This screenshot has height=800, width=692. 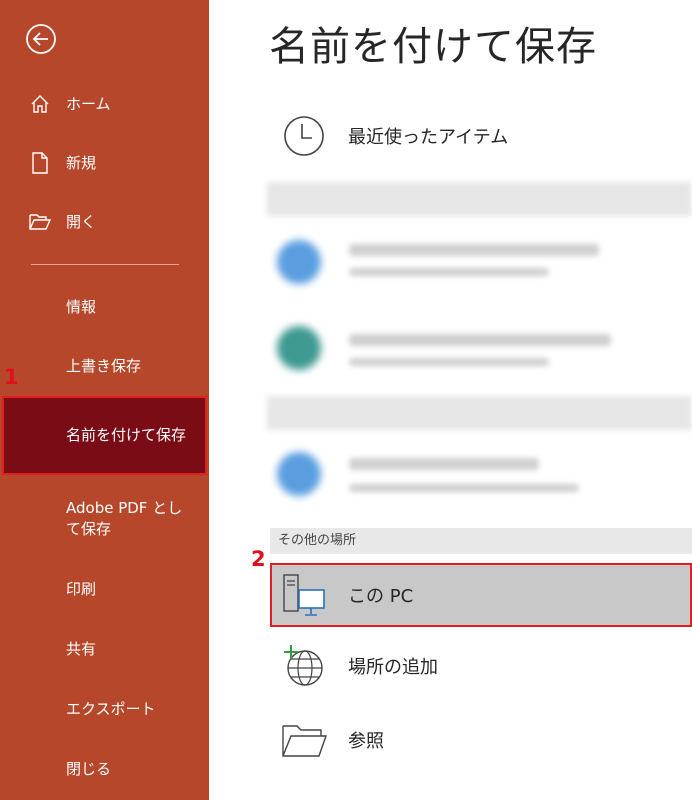 I want to click on sidebar-item-label: 名前を付けて保存, so click(x=126, y=435).